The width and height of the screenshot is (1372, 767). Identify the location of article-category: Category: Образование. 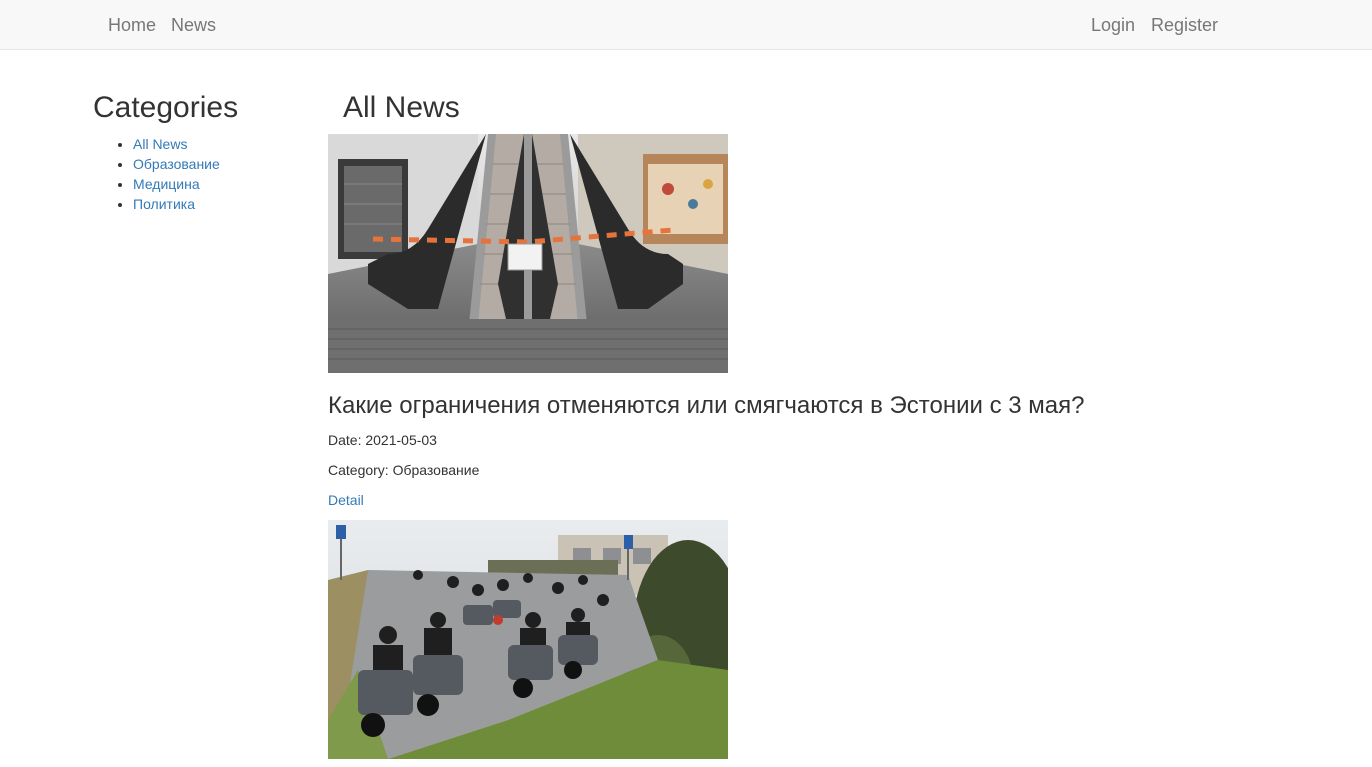
(404, 470).